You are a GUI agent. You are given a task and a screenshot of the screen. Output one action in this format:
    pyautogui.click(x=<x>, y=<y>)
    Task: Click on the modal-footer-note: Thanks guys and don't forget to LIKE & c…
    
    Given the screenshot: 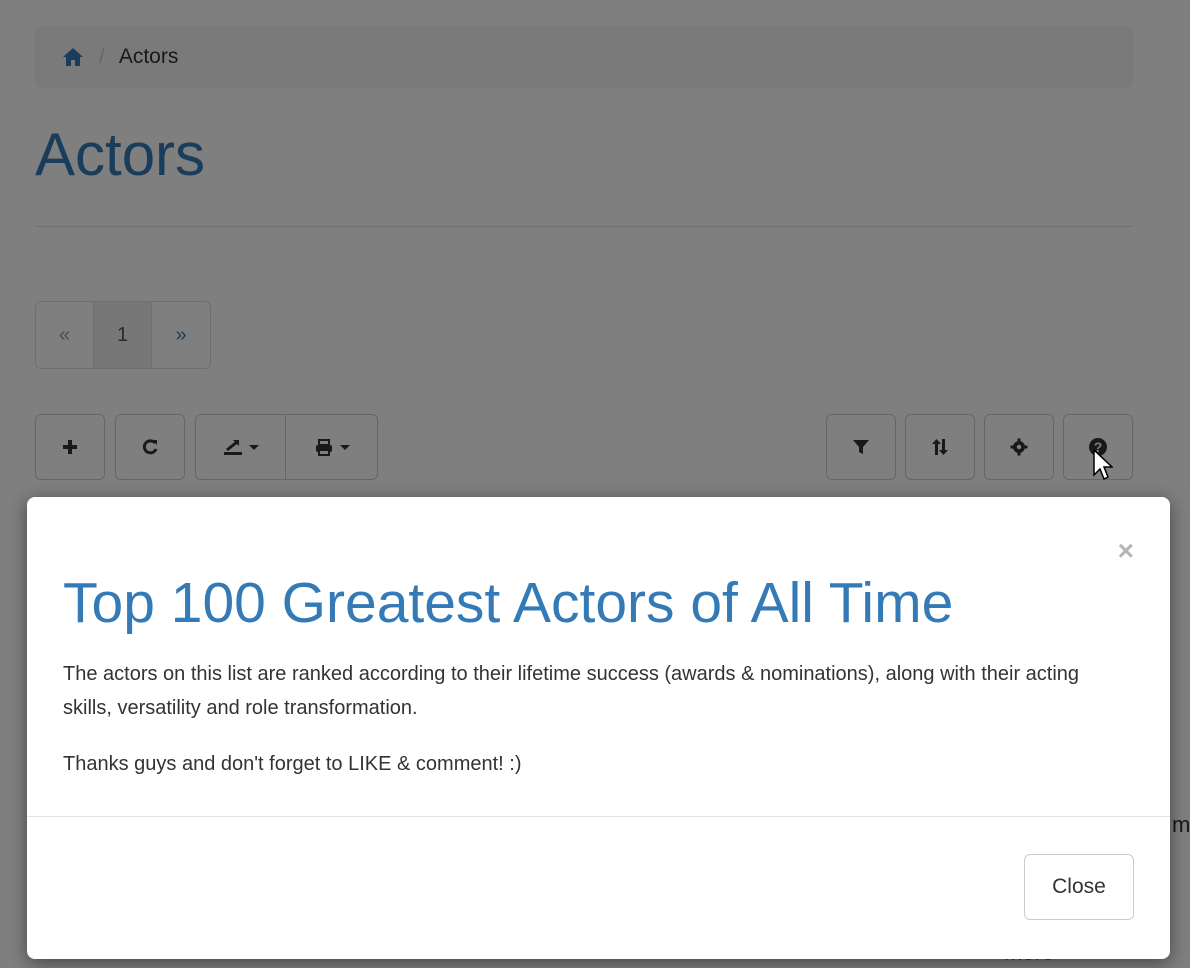 What is the action you would take?
    pyautogui.click(x=292, y=764)
    